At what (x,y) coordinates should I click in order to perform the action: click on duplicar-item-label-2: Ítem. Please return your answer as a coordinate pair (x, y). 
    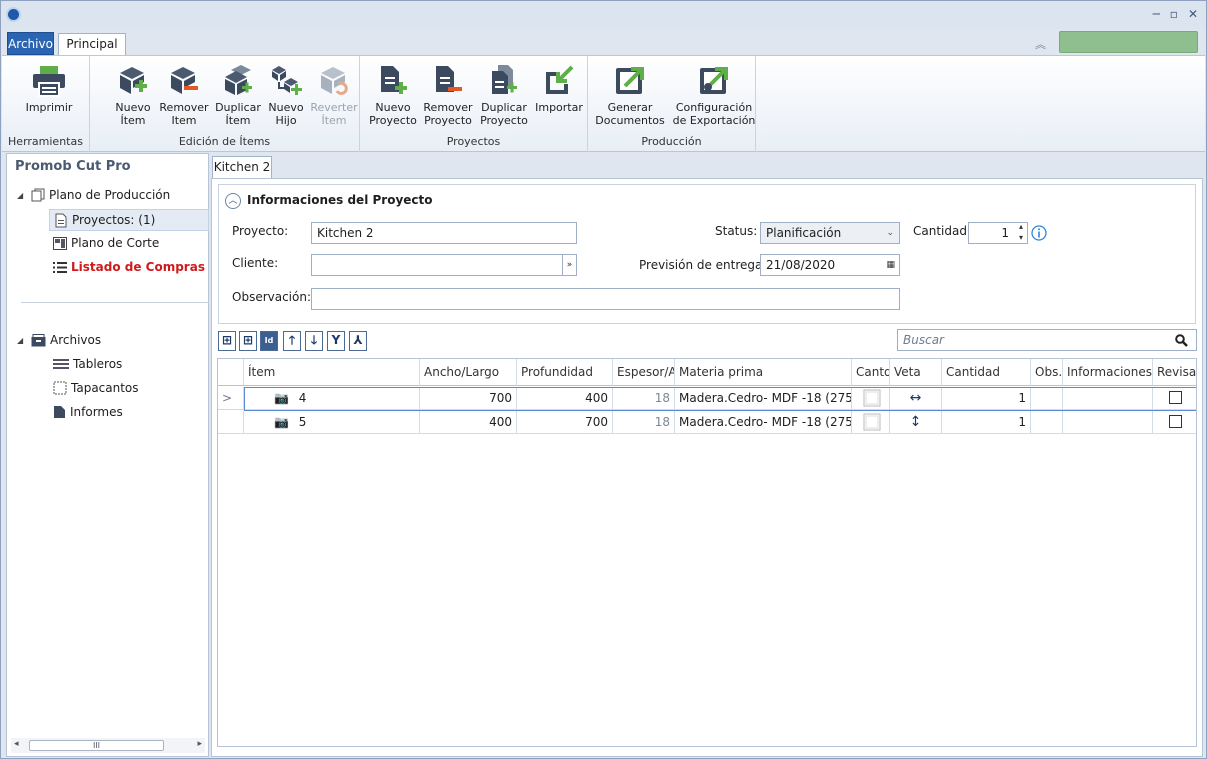
    Looking at the image, I should click on (238, 120).